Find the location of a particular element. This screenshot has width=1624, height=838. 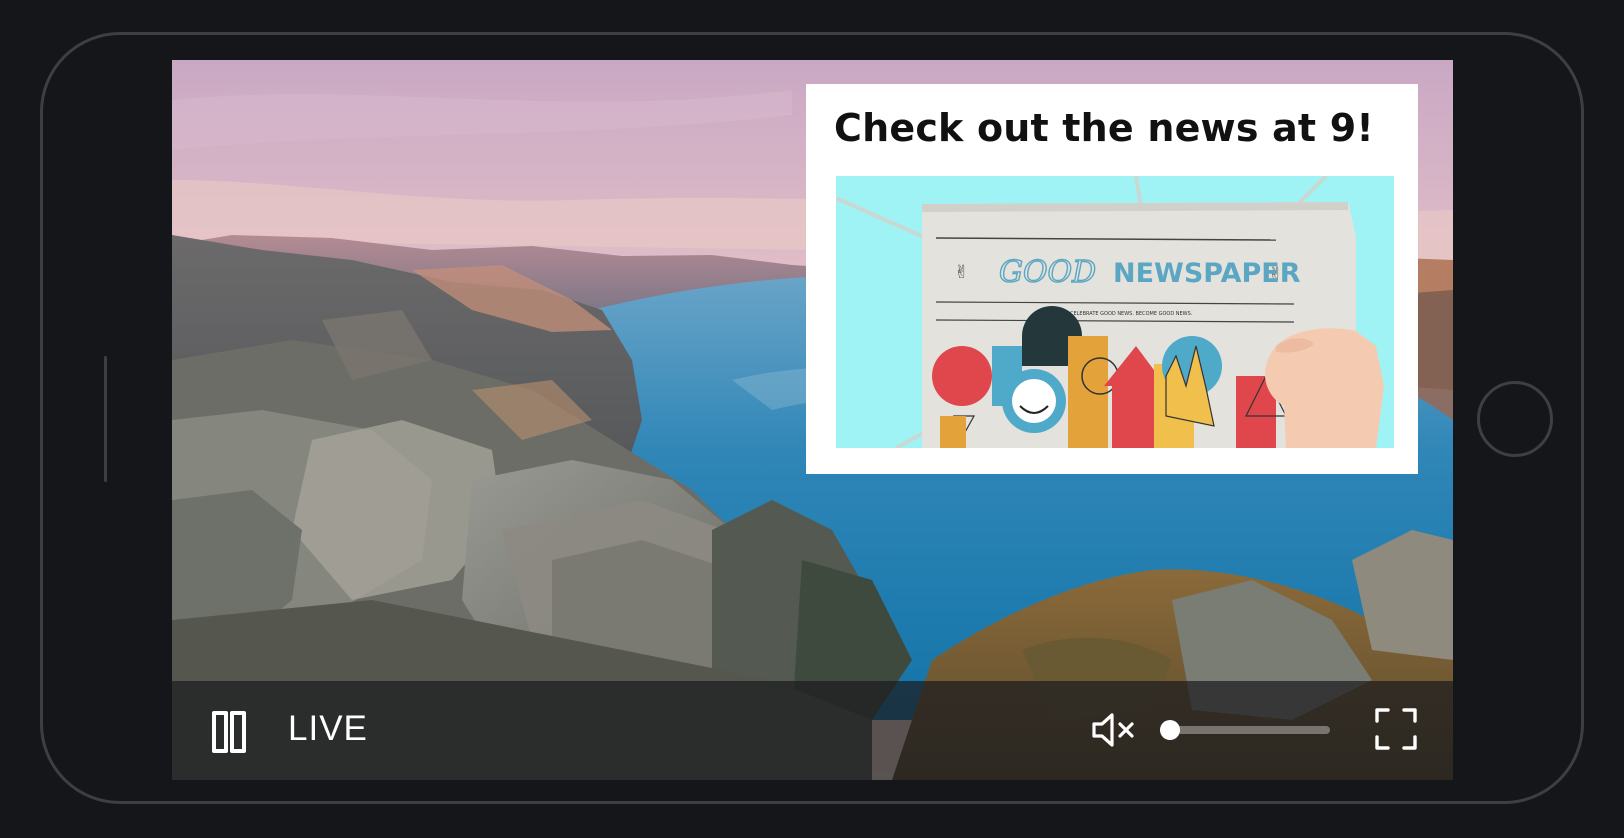

ad-title: Check out the news at 9! is located at coordinates (1104, 128).